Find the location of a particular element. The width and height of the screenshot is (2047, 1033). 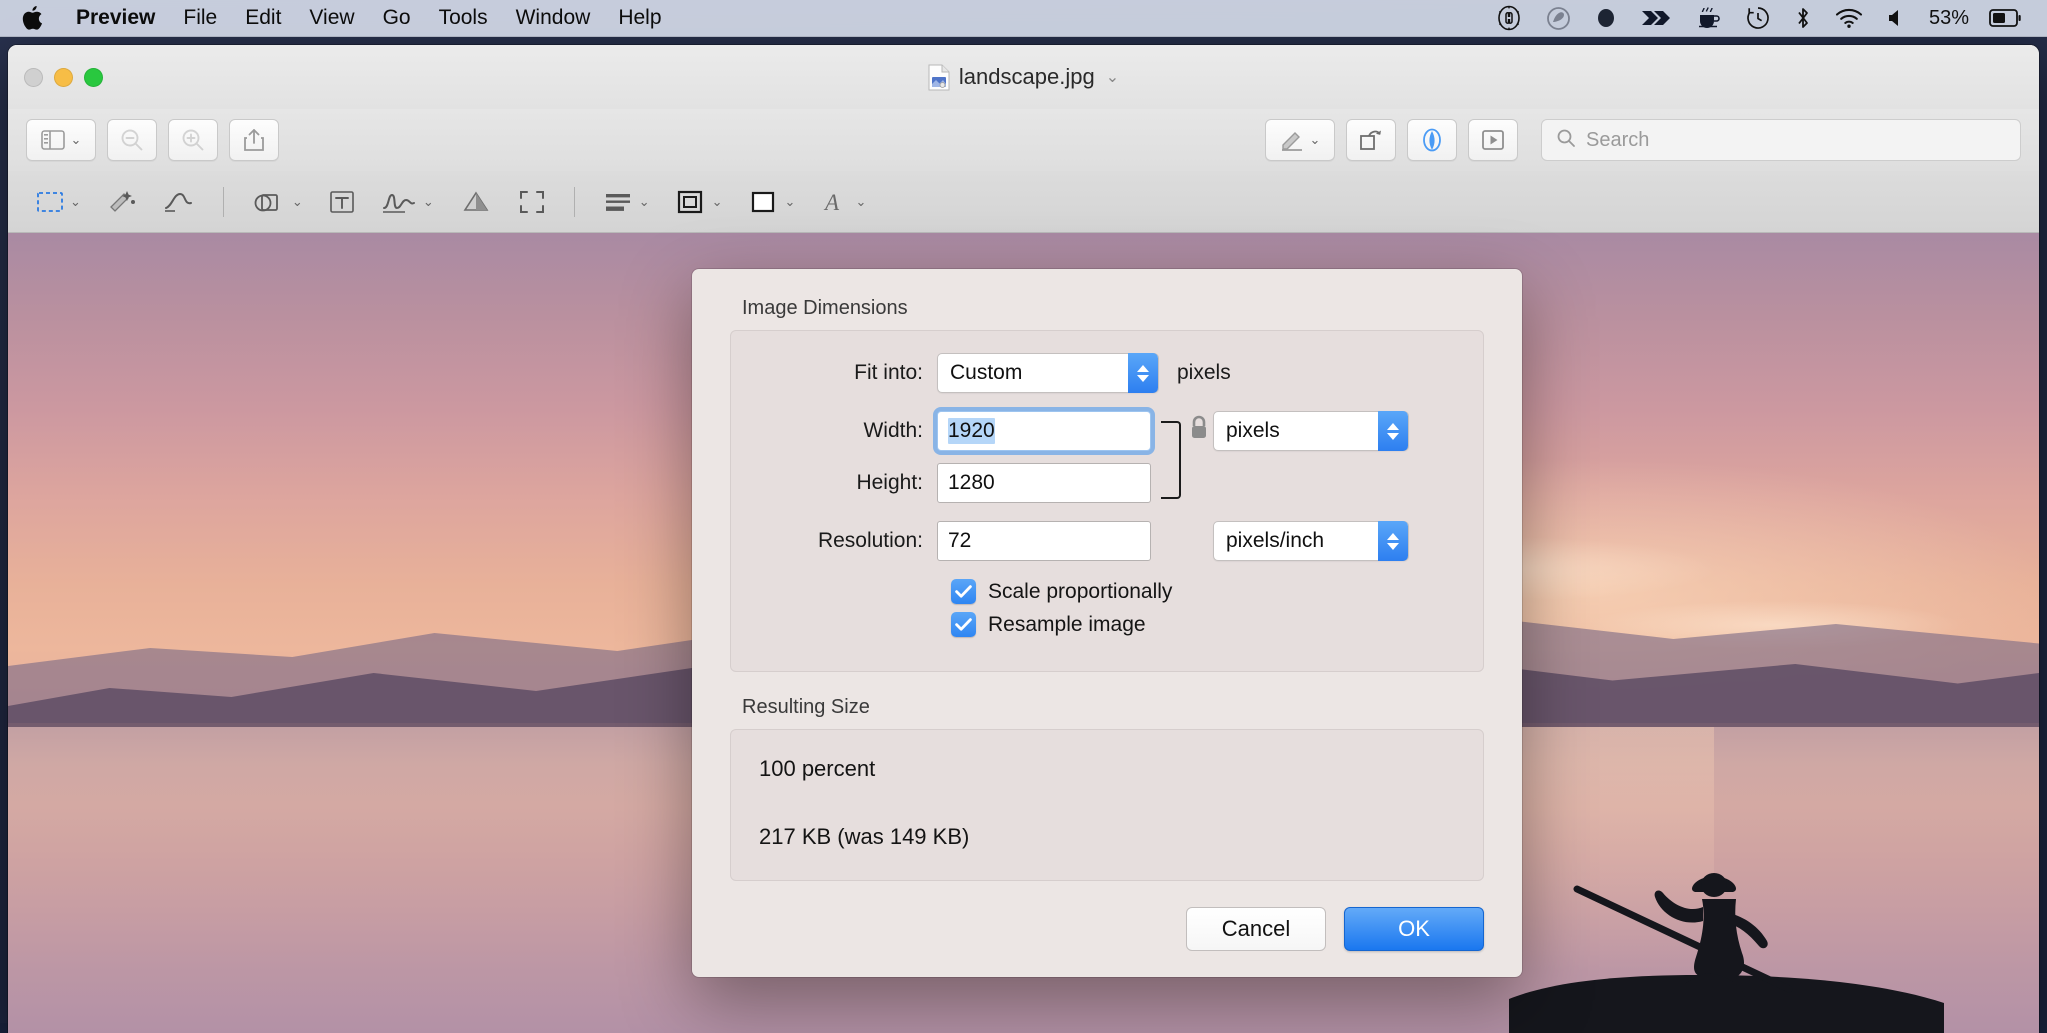

resolution-row: Resolution: 72 pixels/inch is located at coordinates (1107, 541).